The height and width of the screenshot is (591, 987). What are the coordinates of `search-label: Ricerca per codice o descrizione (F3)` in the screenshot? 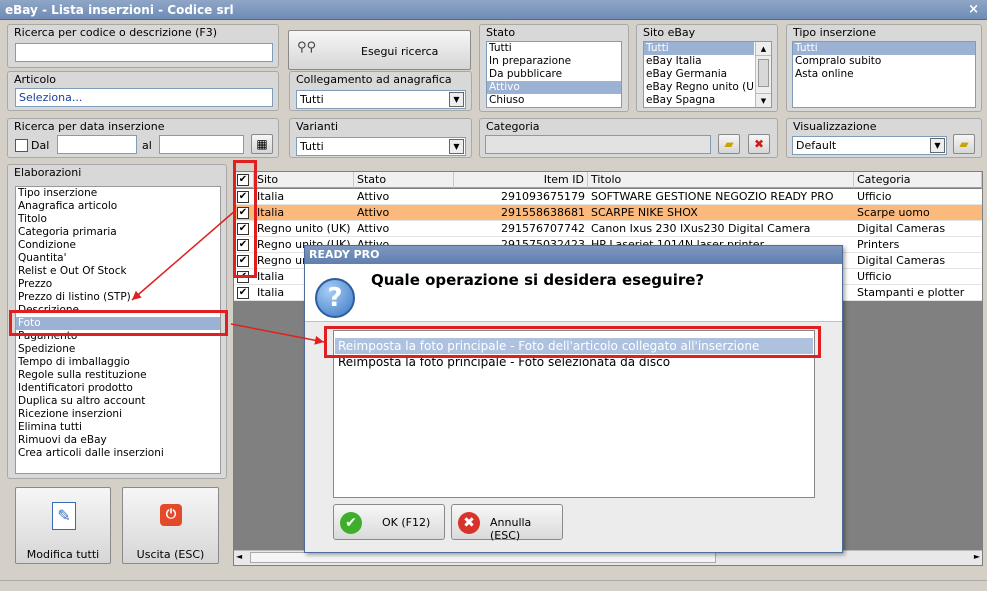 It's located at (116, 32).